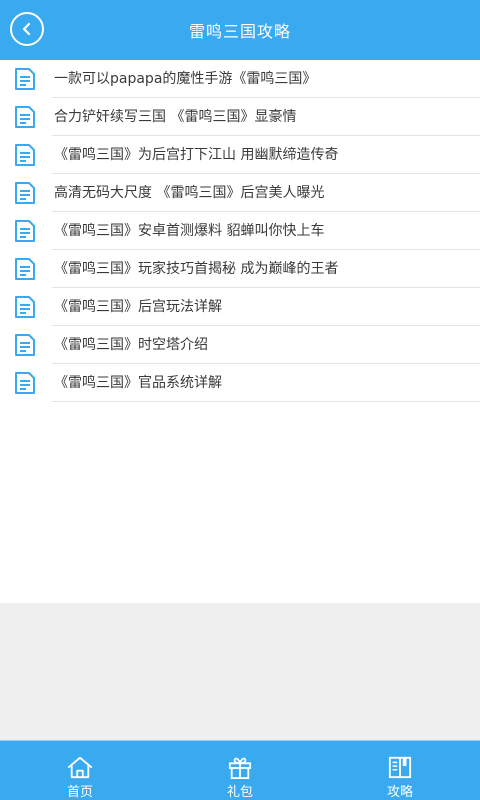  What do you see at coordinates (189, 193) in the screenshot?
I see `article-title: 高清无码大尺度 《雷鸣三国》后宫美人曝光` at bounding box center [189, 193].